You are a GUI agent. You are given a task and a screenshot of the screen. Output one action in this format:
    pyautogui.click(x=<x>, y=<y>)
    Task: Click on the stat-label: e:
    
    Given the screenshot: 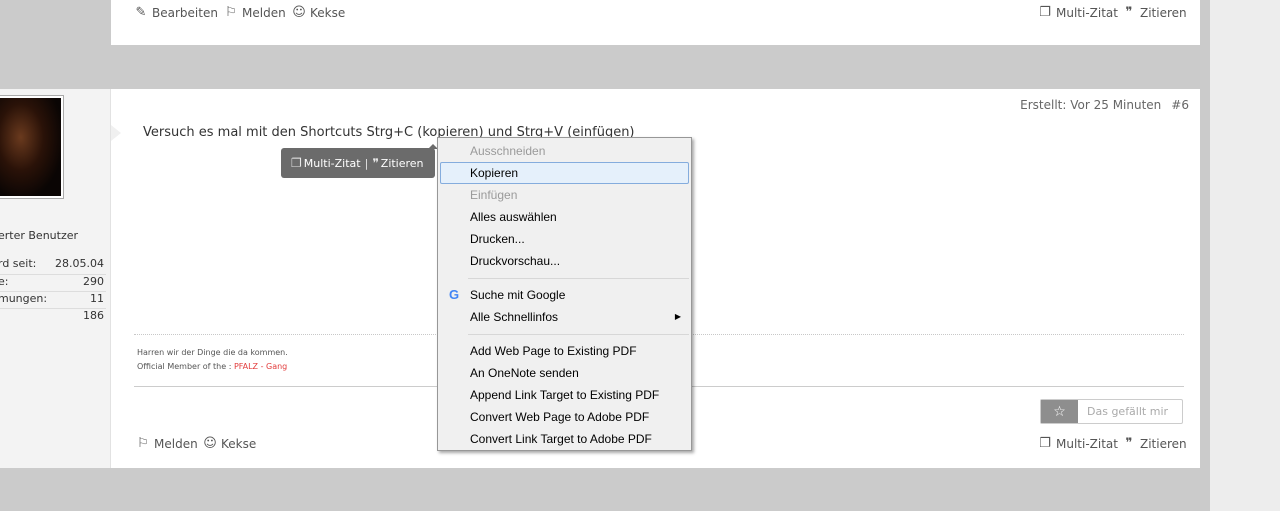 What is the action you would take?
    pyautogui.click(x=4, y=281)
    